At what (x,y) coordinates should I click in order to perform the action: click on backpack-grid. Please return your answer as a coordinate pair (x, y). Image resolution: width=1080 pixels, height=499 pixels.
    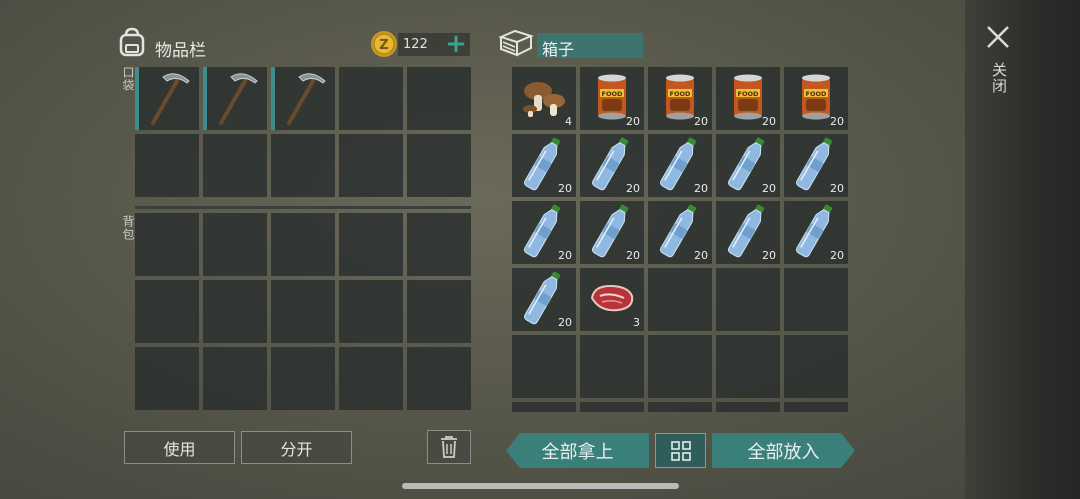
    Looking at the image, I should click on (303, 311).